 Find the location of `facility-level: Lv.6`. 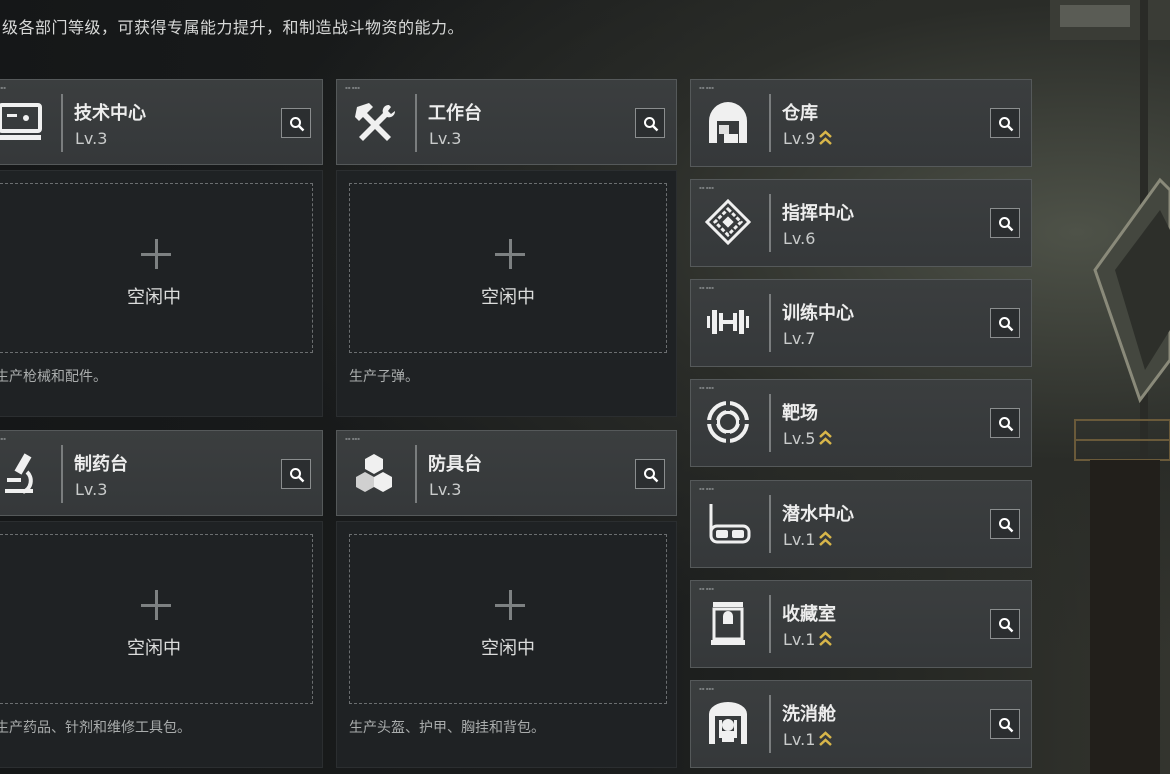

facility-level: Lv.6 is located at coordinates (799, 238).